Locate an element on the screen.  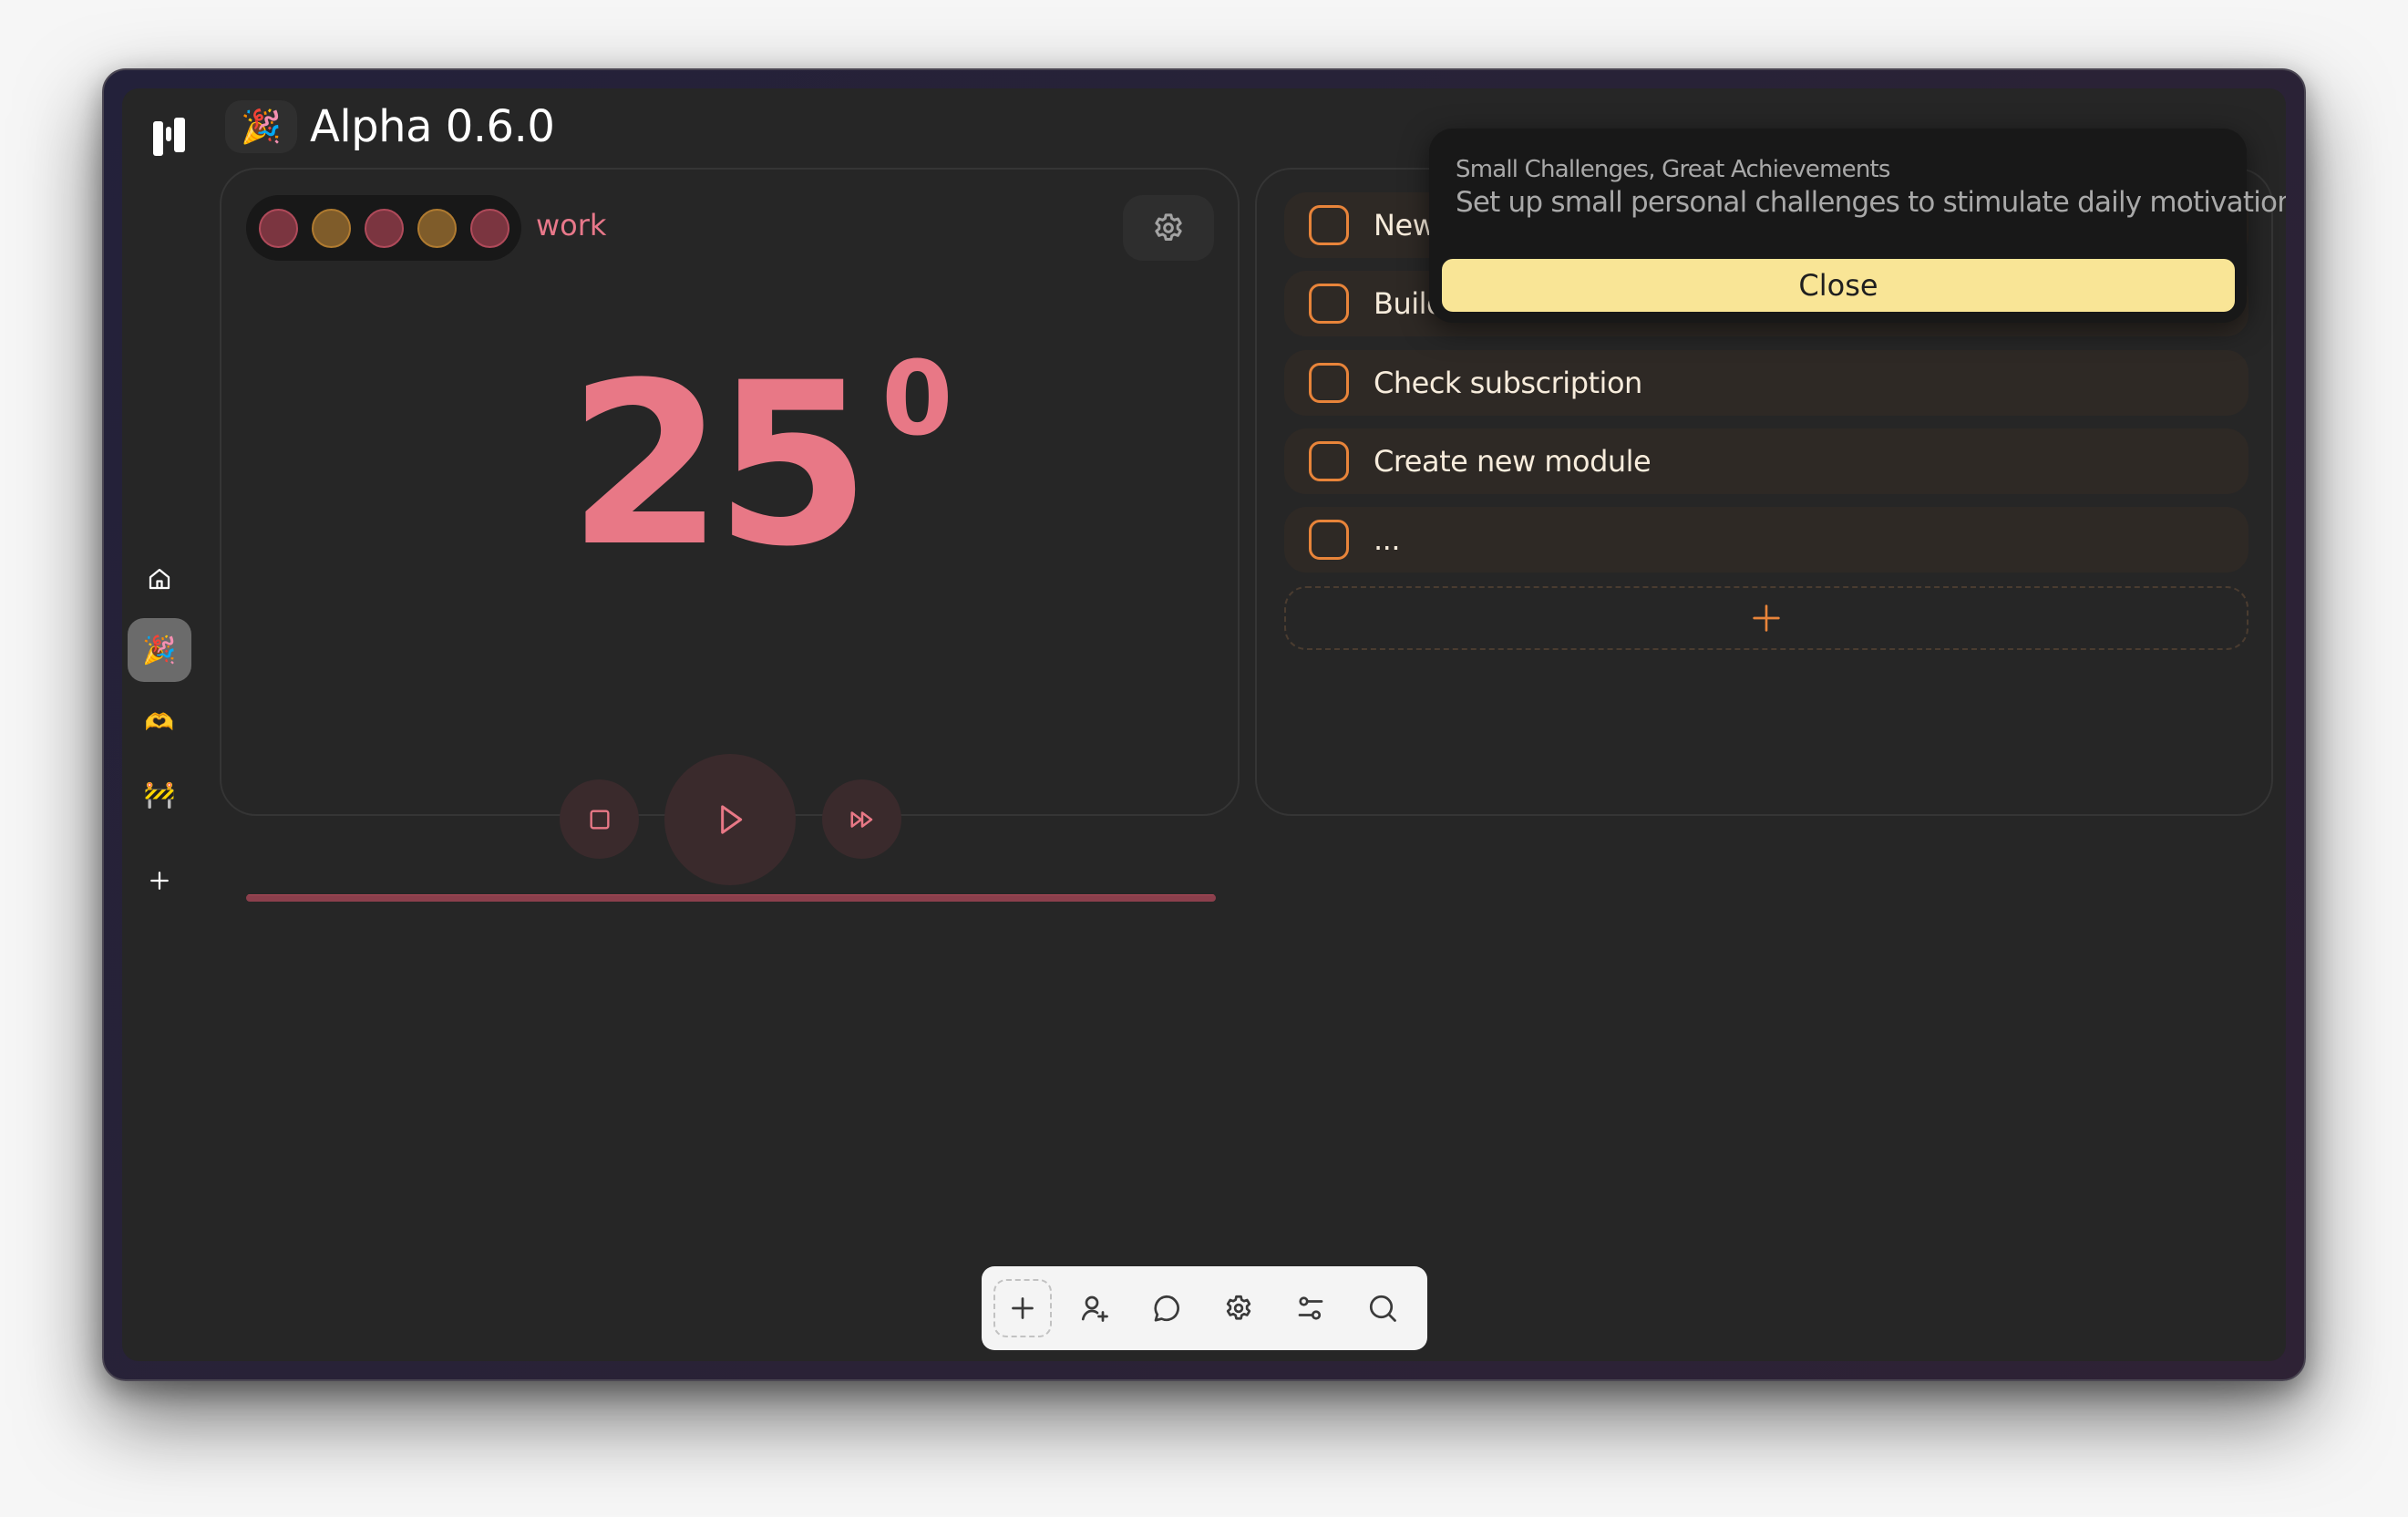
play-button is located at coordinates (730, 819).